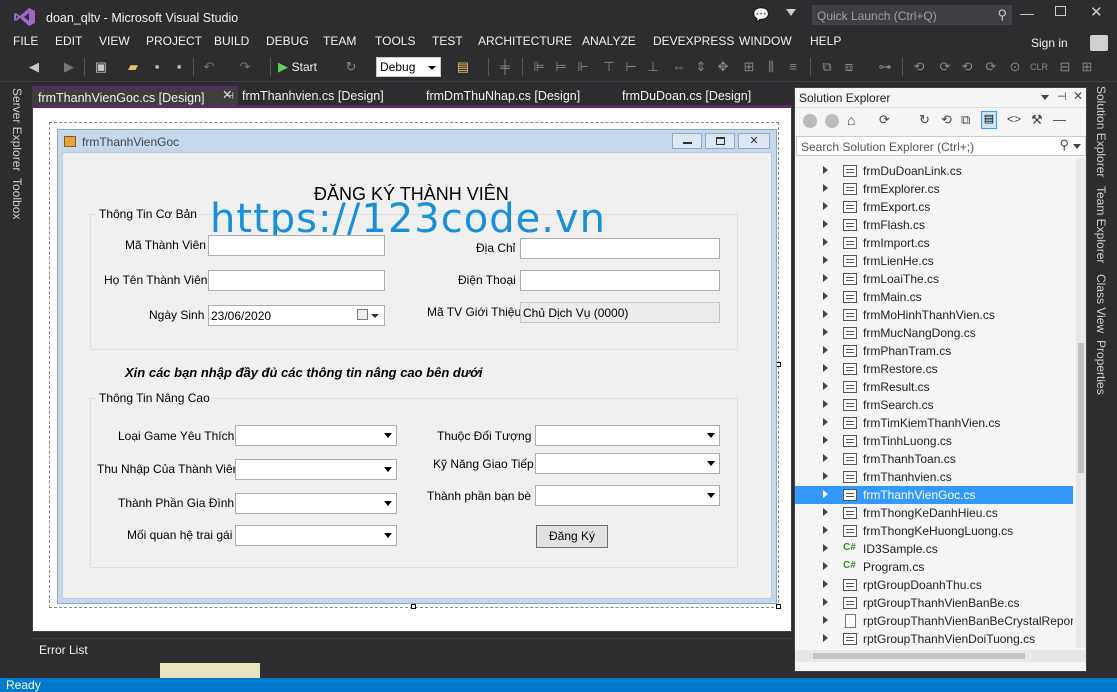 Image resolution: width=1117 pixels, height=692 pixels. What do you see at coordinates (305, 67) in the screenshot?
I see `start-button: ▶ Start` at bounding box center [305, 67].